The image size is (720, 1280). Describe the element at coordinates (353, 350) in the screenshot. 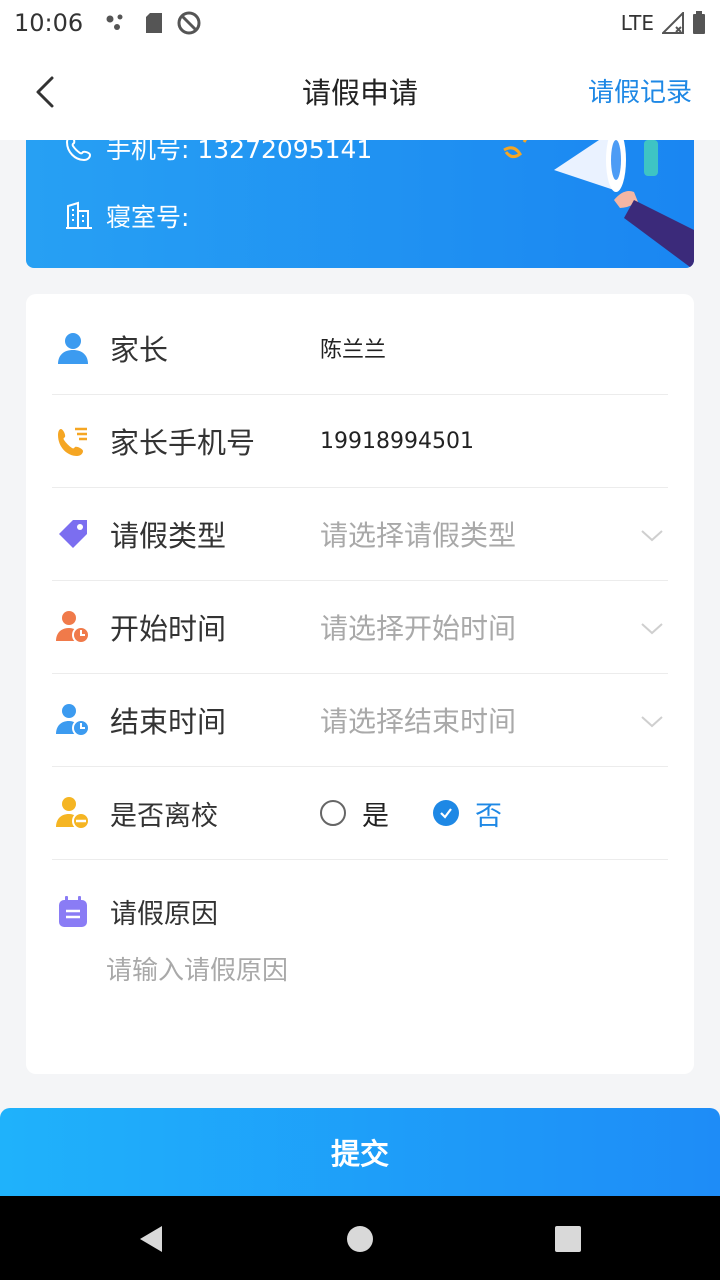

I see `parent-value: 陈兰兰` at that location.